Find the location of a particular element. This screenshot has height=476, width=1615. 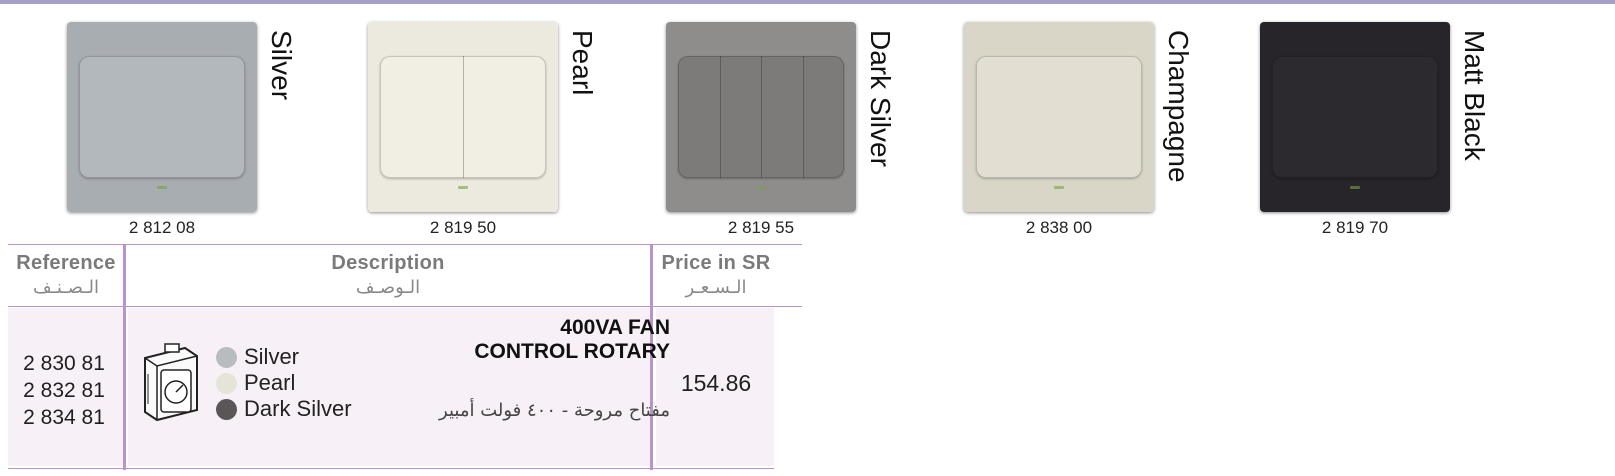

product-title-arabic: مفتاح مروحة - ٤٠٠ فولت أمبير is located at coordinates (554, 410).